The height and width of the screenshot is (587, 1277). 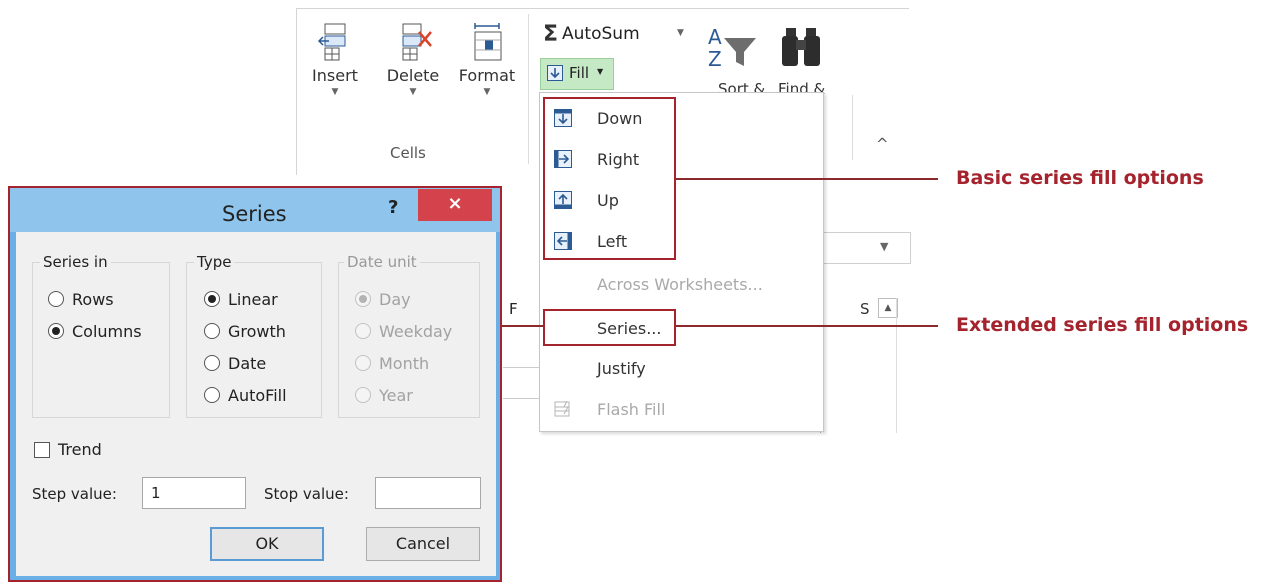 What do you see at coordinates (865, 309) in the screenshot?
I see `column-header-s: S` at bounding box center [865, 309].